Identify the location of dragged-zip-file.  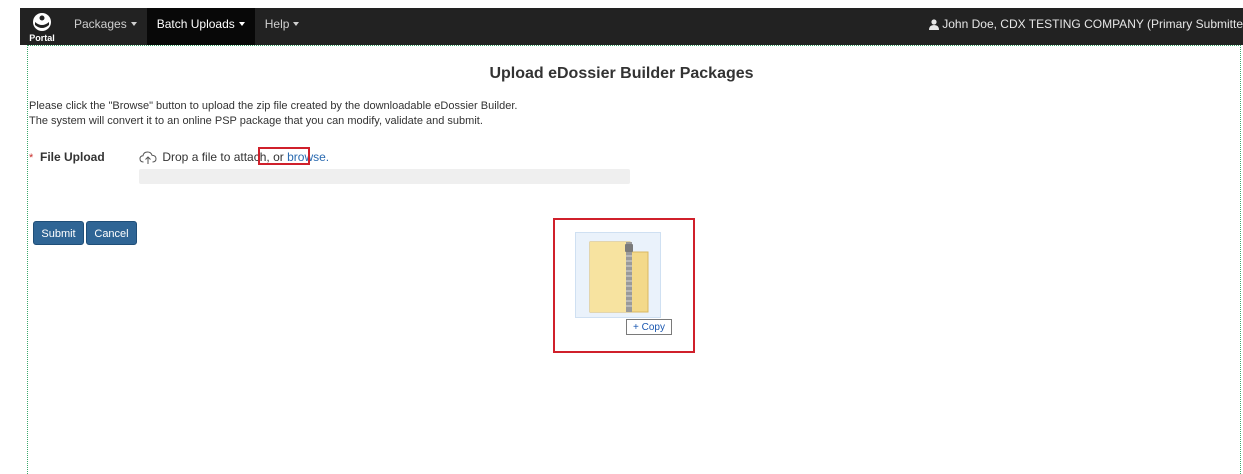
(618, 275).